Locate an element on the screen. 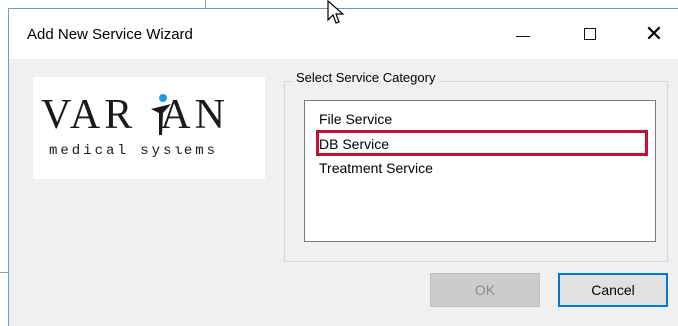 The width and height of the screenshot is (678, 326). list-item-treatment-service: Treatment Service is located at coordinates (376, 168).